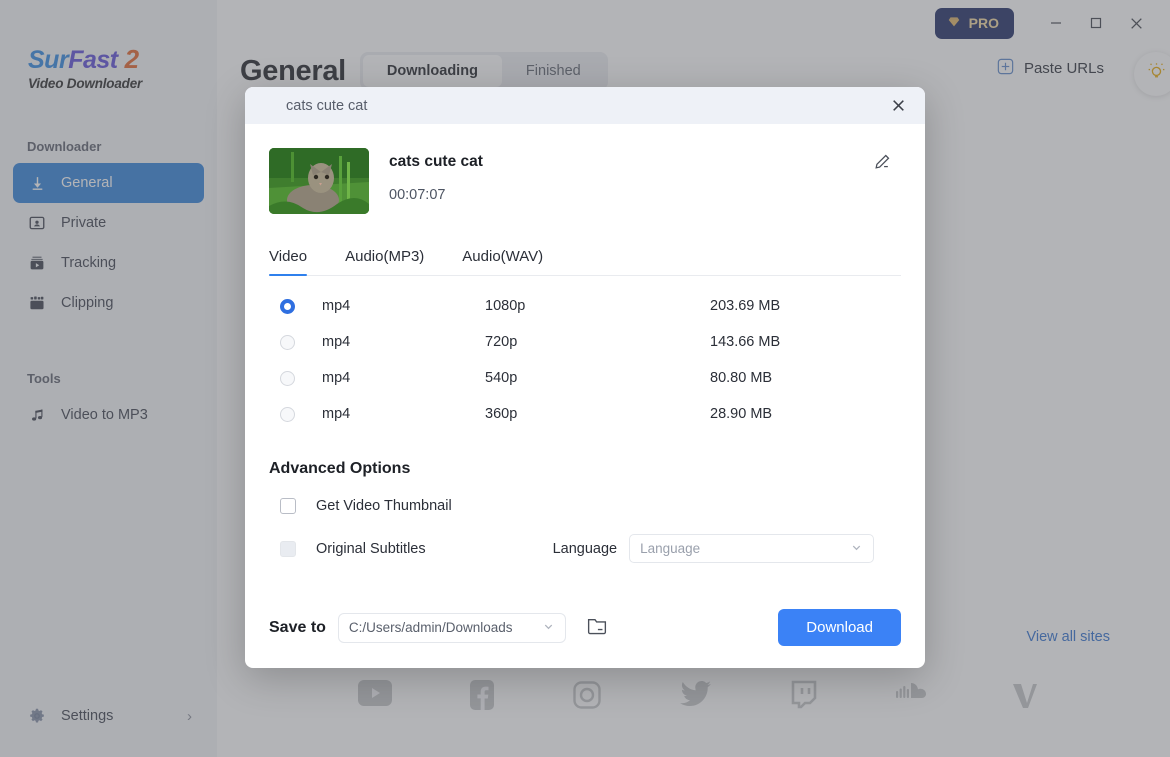 Image resolution: width=1170 pixels, height=757 pixels. I want to click on advanced-options-title: Advanced Options, so click(340, 468).